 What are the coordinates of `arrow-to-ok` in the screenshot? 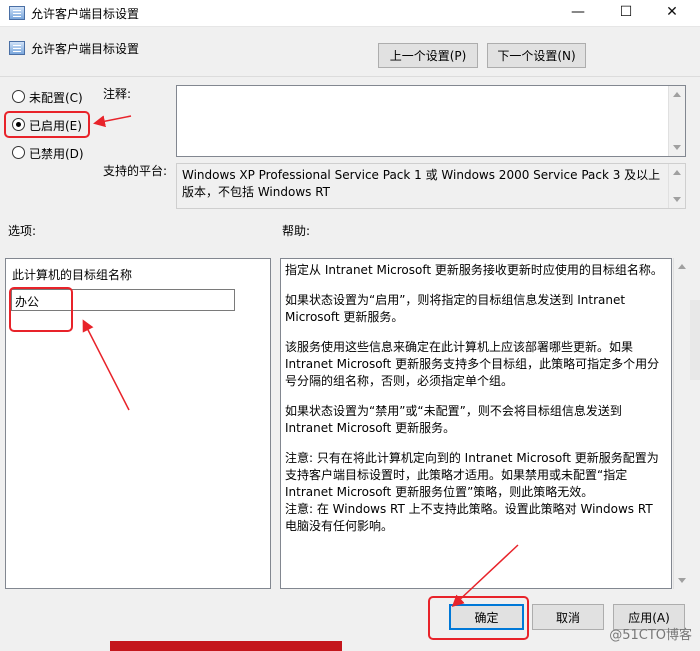 It's located at (485, 576).